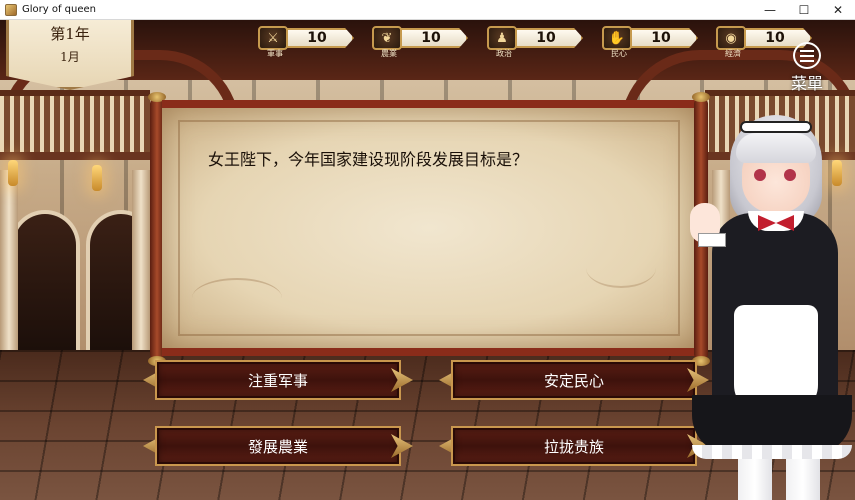 Image resolution: width=855 pixels, height=500 pixels. What do you see at coordinates (70, 34) in the screenshot?
I see `date-year: 第1年` at bounding box center [70, 34].